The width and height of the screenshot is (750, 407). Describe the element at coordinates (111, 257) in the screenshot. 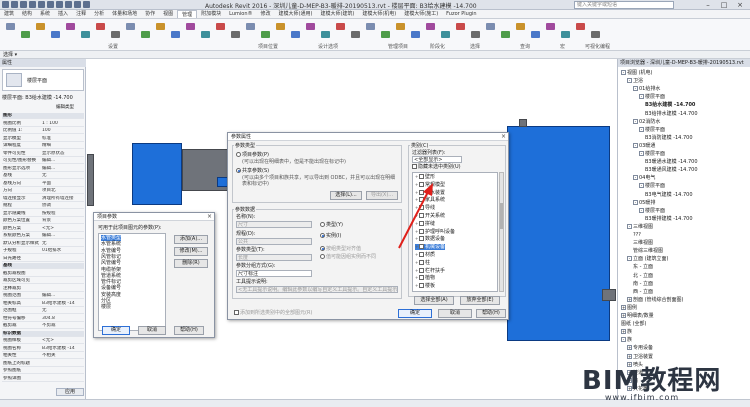

I see `parameter-list-item: 风管标记` at that location.